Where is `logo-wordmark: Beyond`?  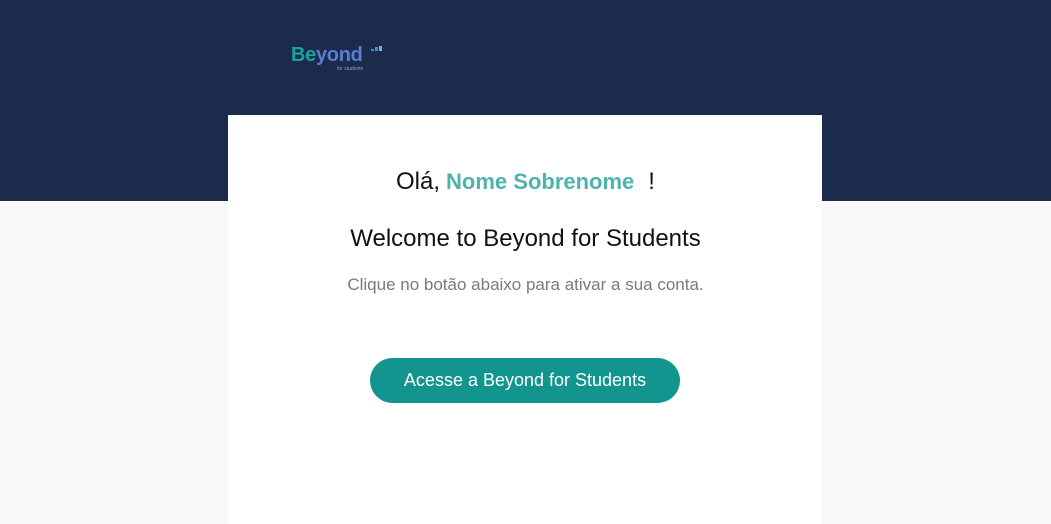 logo-wordmark: Beyond is located at coordinates (327, 55).